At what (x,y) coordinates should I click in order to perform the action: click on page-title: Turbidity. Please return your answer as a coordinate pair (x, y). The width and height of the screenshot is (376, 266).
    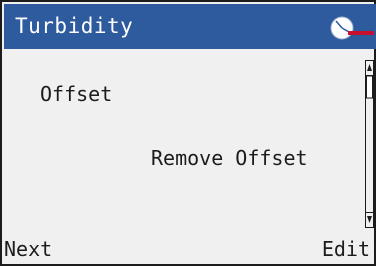
    Looking at the image, I should click on (74, 26).